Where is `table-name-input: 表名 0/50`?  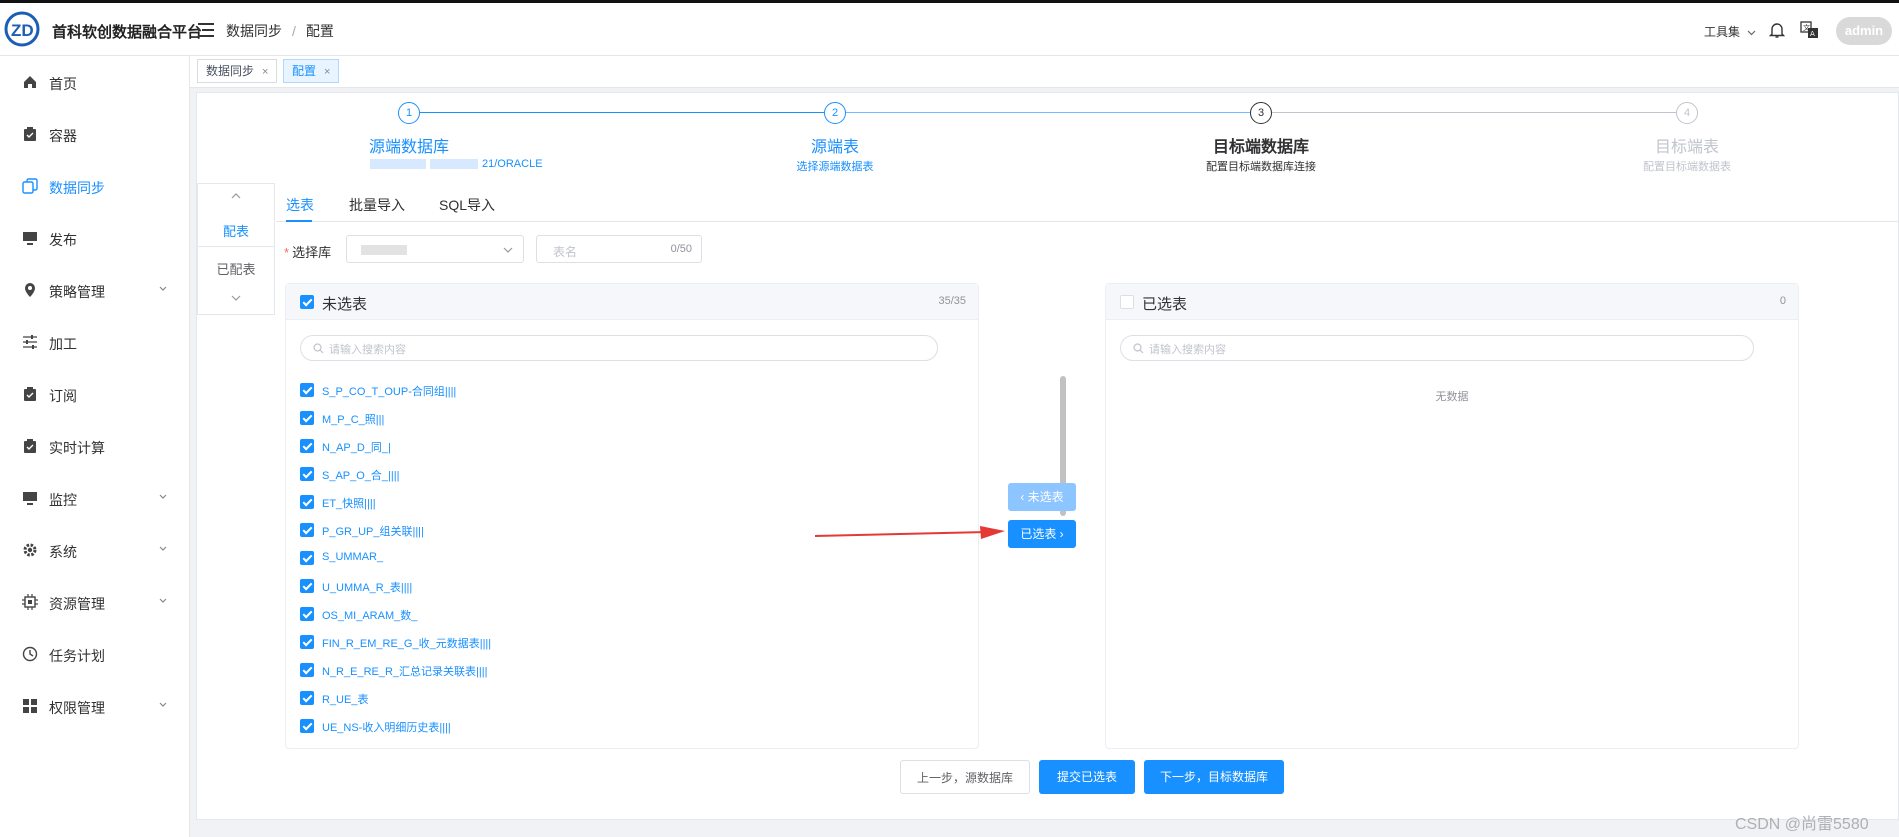
table-name-input: 表名 0/50 is located at coordinates (619, 249).